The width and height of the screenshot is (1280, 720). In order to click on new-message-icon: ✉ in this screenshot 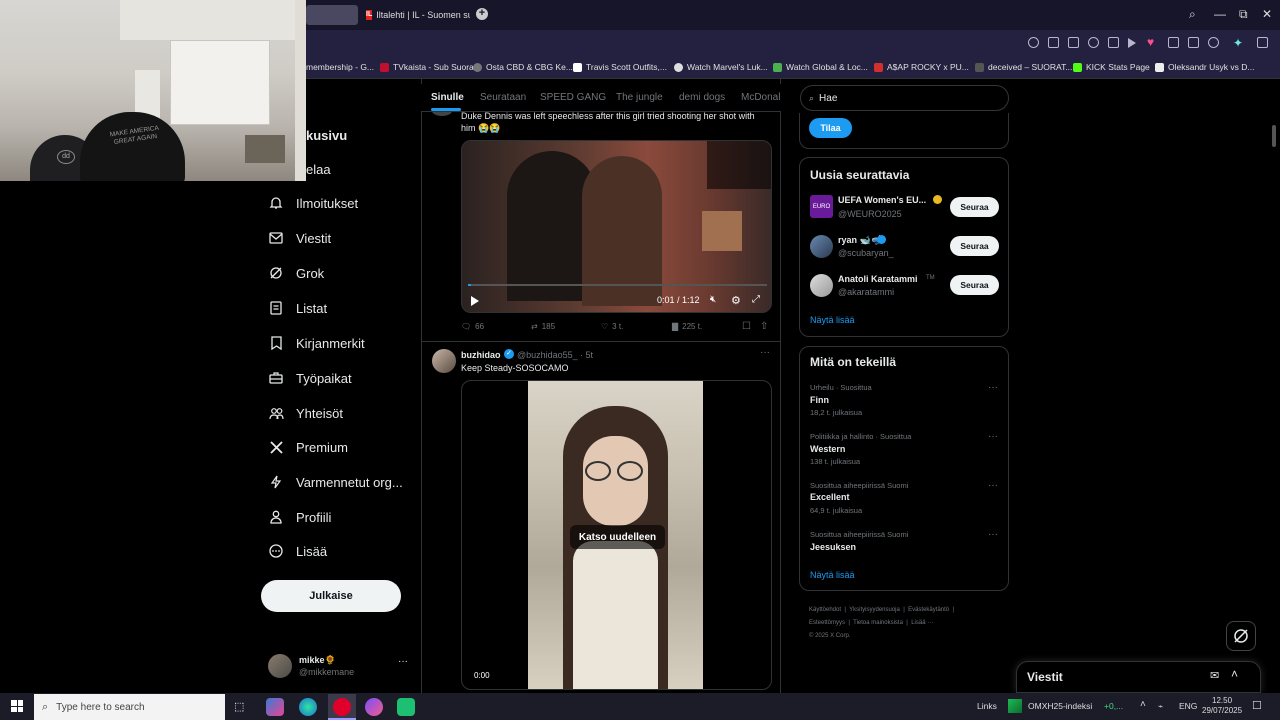, I will do `click(1214, 675)`.